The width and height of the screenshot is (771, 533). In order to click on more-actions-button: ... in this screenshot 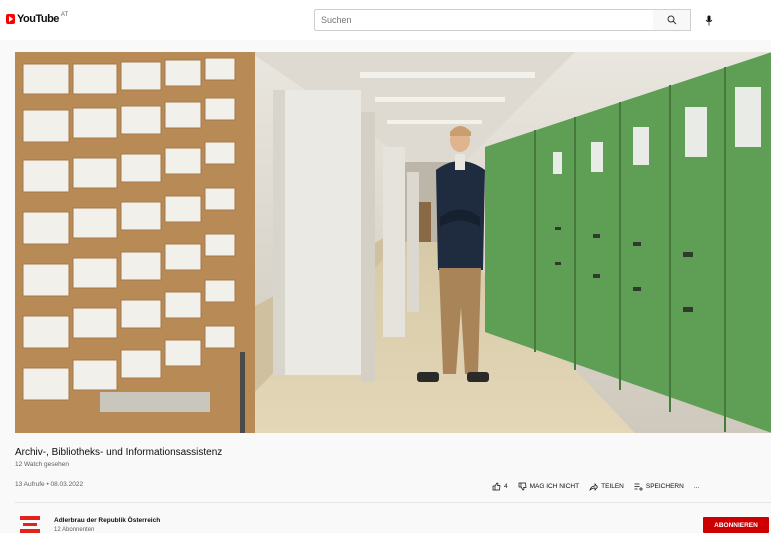, I will do `click(696, 486)`.